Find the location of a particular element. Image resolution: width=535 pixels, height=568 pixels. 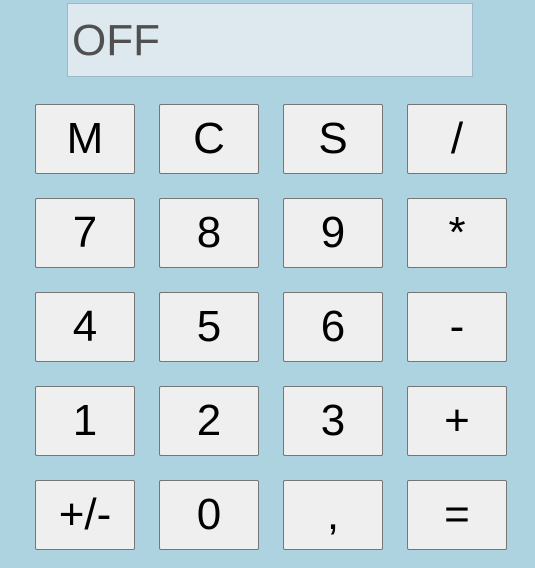

calculator-display: OFF is located at coordinates (270, 40).